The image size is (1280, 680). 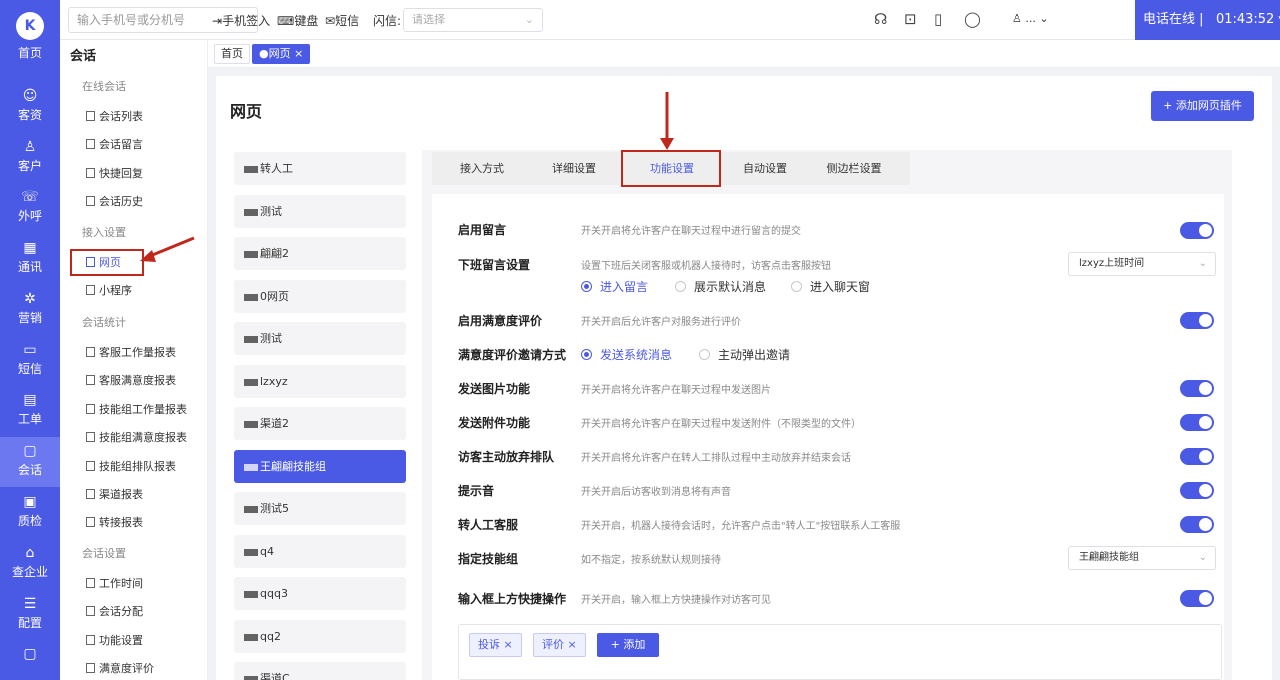 What do you see at coordinates (114, 522) in the screenshot?
I see `submenu-item: 转接报表` at bounding box center [114, 522].